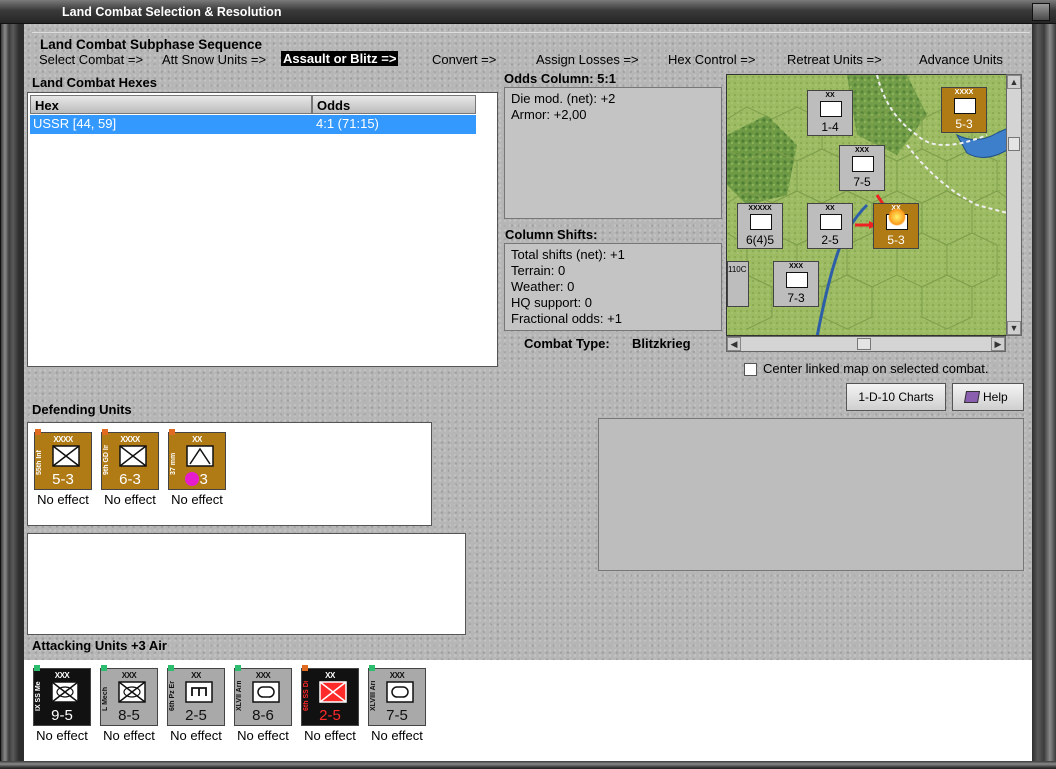 This screenshot has height=769, width=1056. I want to click on attacking-units-label: Attacking Units +3 Air, so click(99, 645).